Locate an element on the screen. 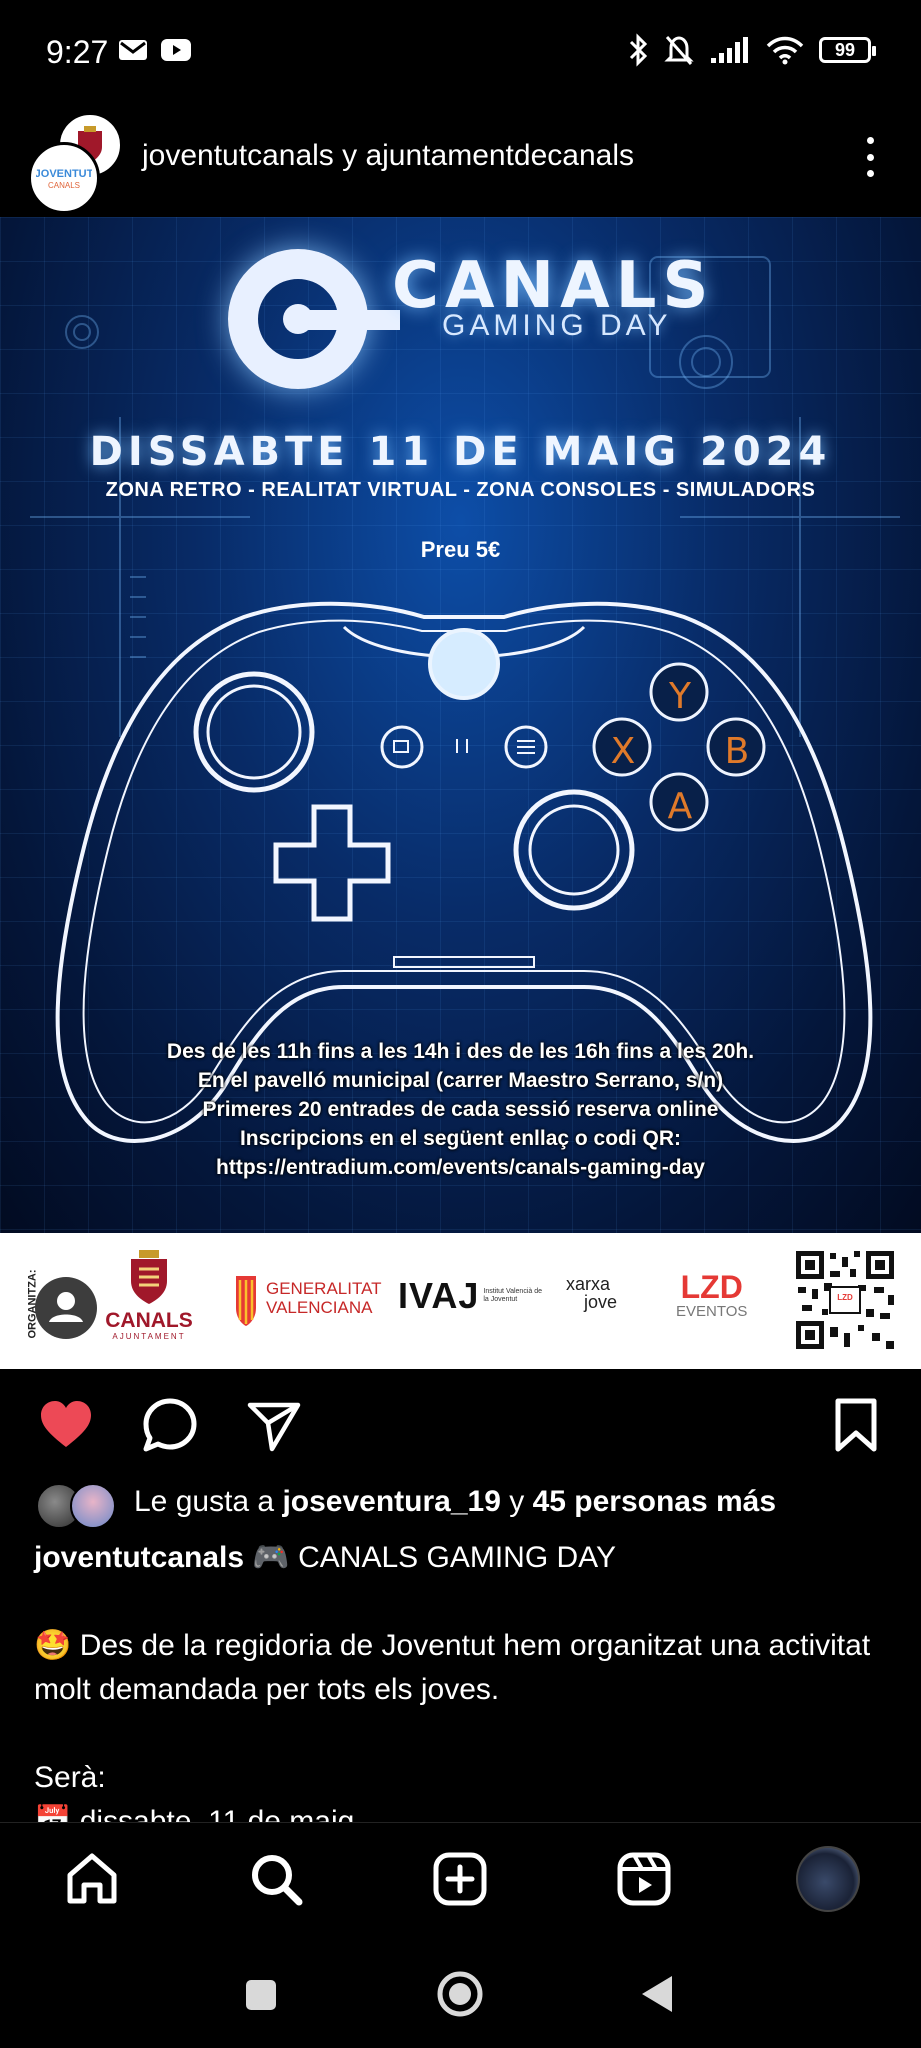 The height and width of the screenshot is (2048, 921). search-icon is located at coordinates (277, 1880).